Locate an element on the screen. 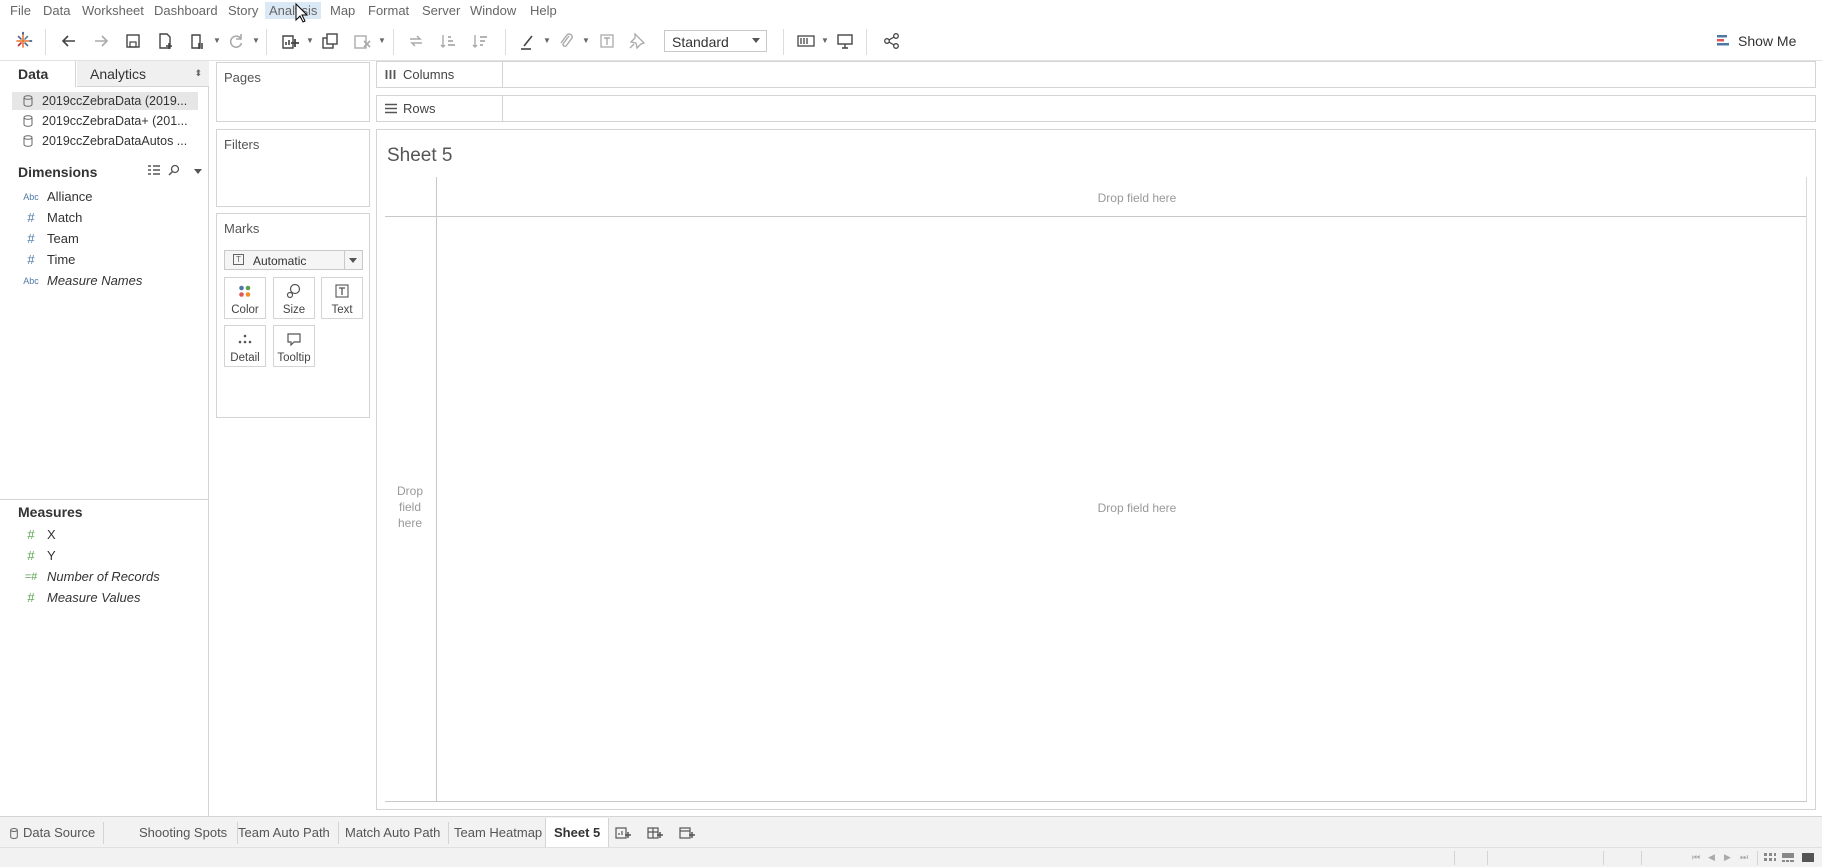 The height and width of the screenshot is (867, 1822). measure-field-measure-values: # Measure Values is located at coordinates (80, 598).